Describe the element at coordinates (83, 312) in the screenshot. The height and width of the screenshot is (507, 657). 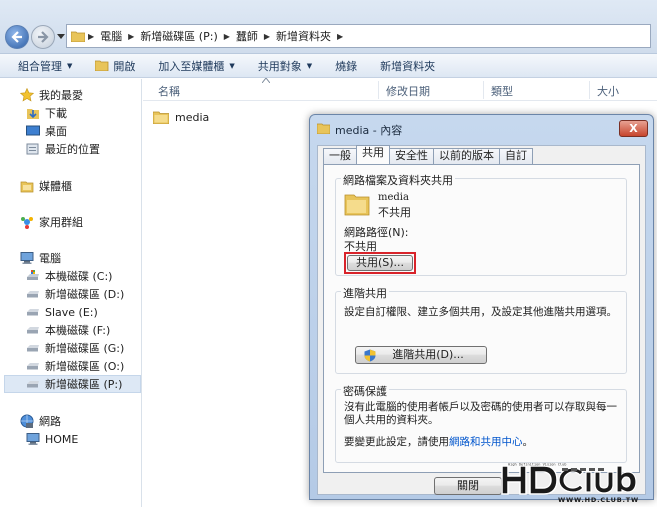
I see `sidebar-item-drive-e: Slave (E:)` at that location.